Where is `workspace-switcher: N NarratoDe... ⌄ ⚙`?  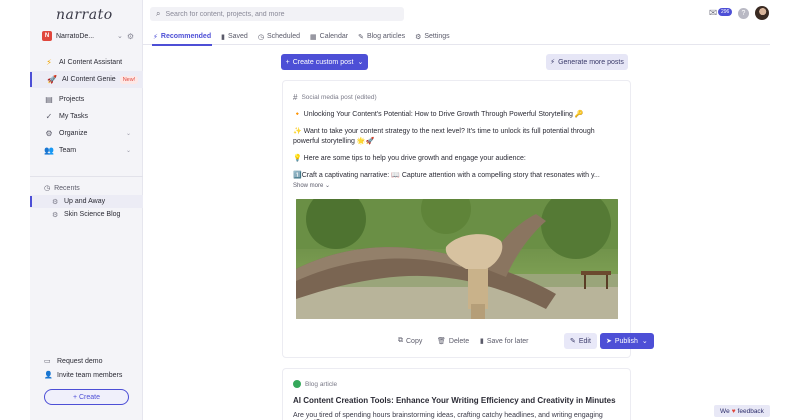 workspace-switcher: N NarratoDe... ⌄ ⚙ is located at coordinates (88, 36).